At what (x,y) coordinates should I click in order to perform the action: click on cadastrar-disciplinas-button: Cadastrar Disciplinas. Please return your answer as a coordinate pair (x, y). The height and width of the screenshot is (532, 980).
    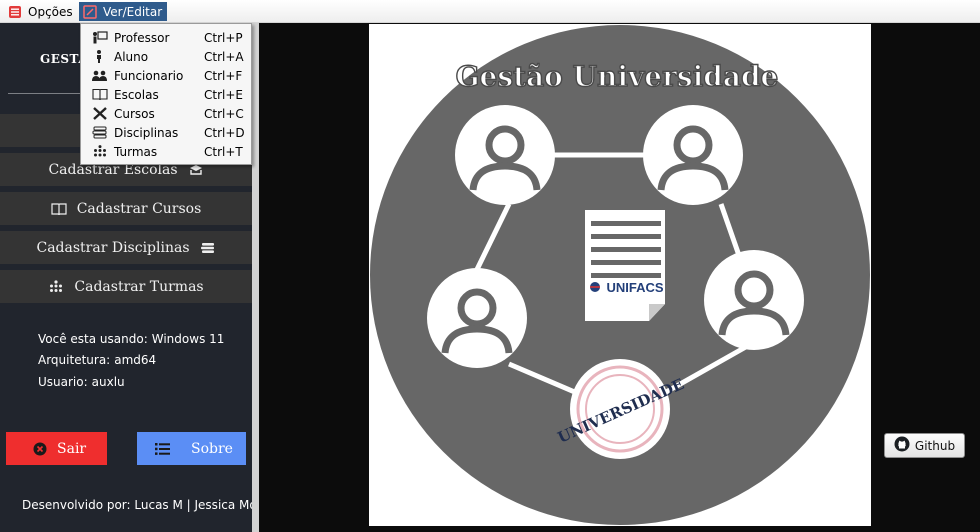
    Looking at the image, I should click on (126, 247).